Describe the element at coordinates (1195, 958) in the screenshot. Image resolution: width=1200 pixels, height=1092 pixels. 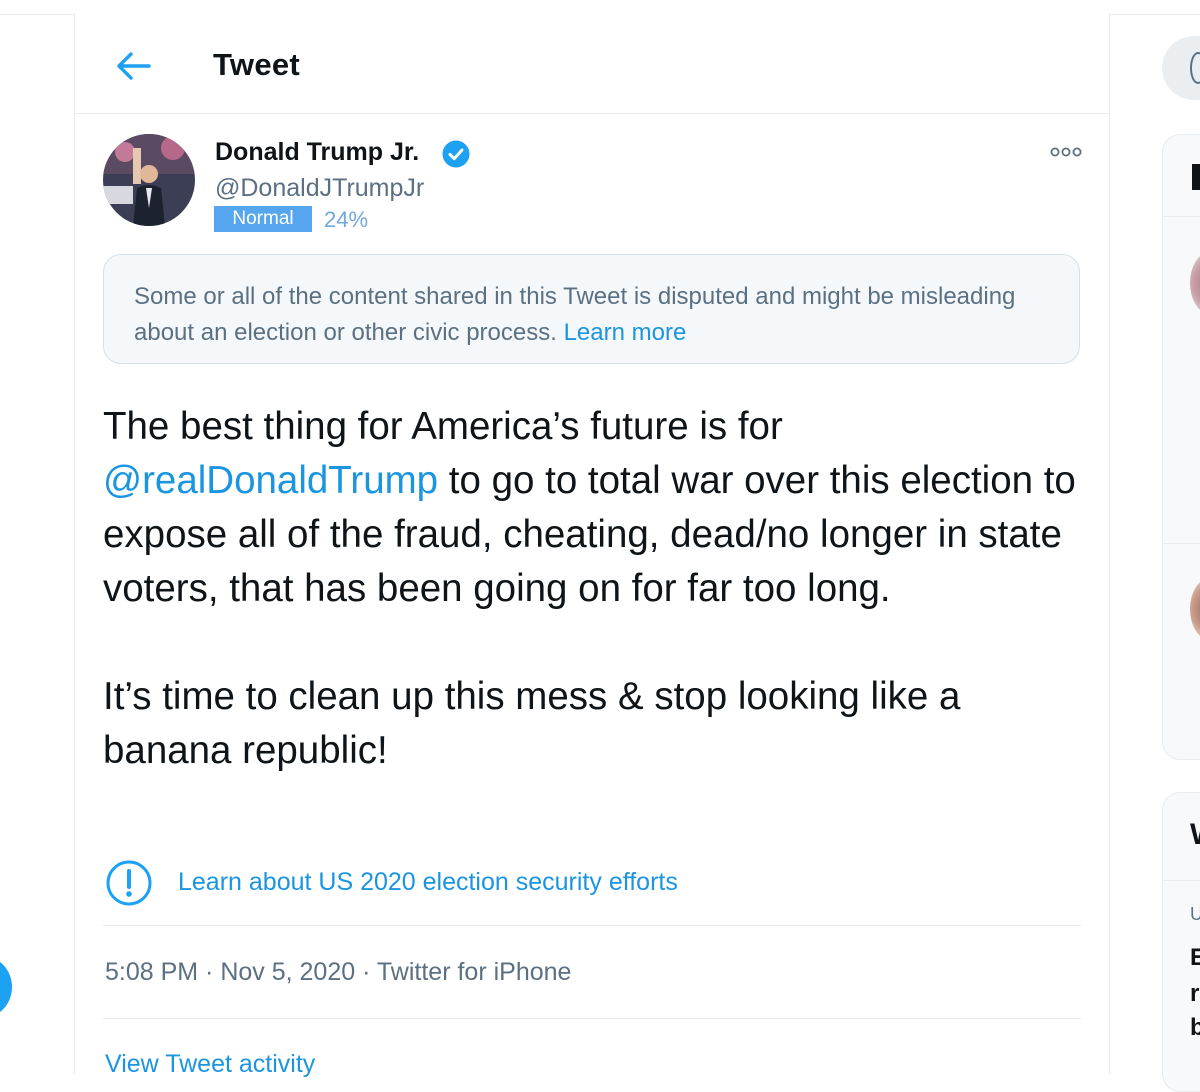
I see `trend-text: E` at that location.